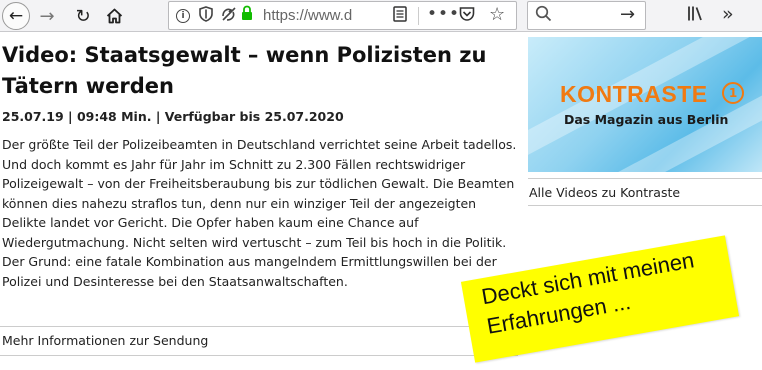 Image resolution: width=762 pixels, height=370 pixels. I want to click on overflow-menu-icon: », so click(728, 14).